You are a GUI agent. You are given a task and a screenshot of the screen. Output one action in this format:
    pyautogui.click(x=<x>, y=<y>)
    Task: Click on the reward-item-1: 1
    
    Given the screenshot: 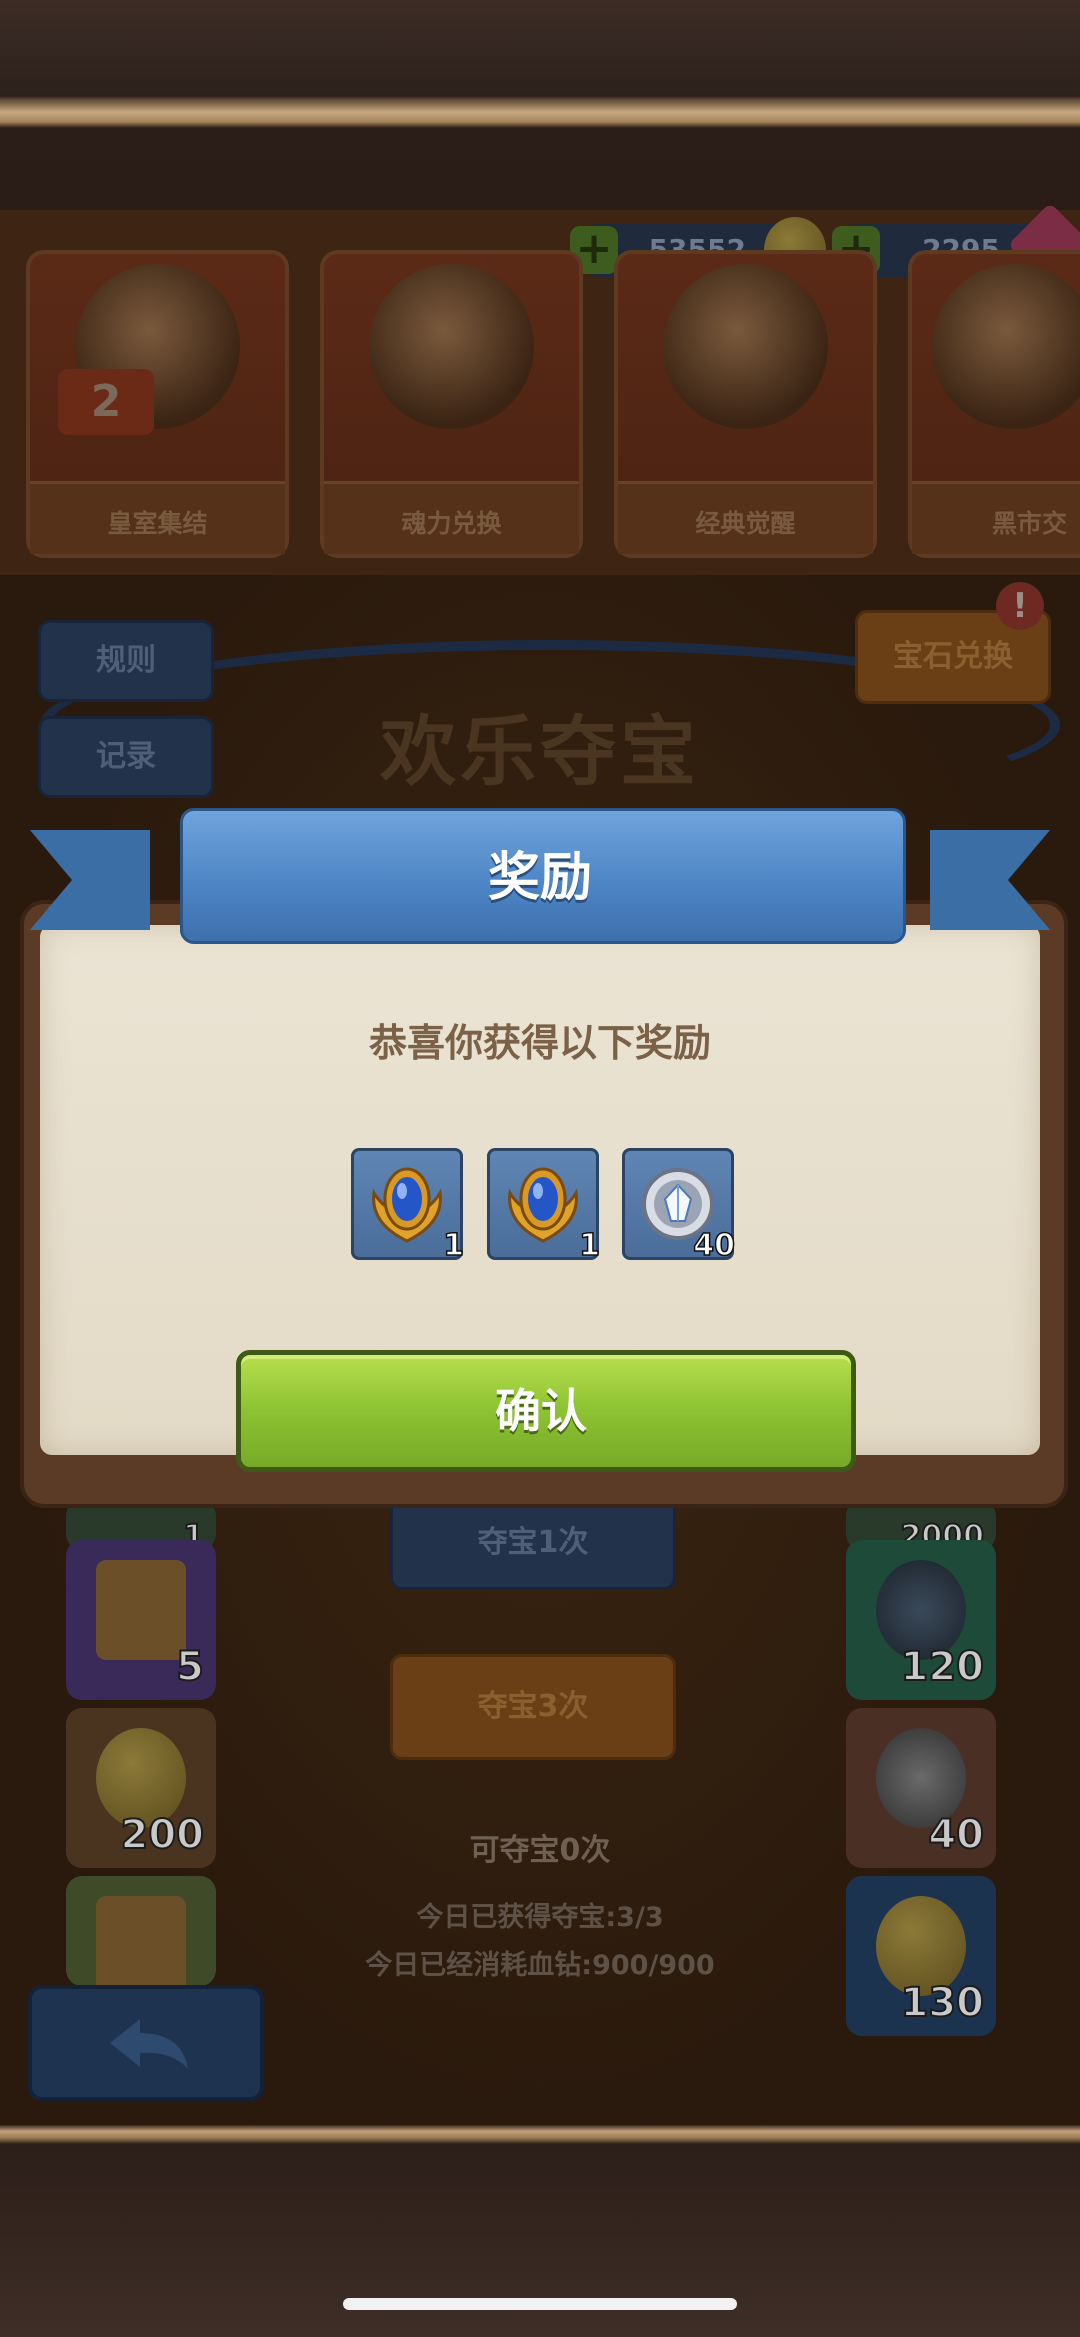 What is the action you would take?
    pyautogui.click(x=408, y=1206)
    